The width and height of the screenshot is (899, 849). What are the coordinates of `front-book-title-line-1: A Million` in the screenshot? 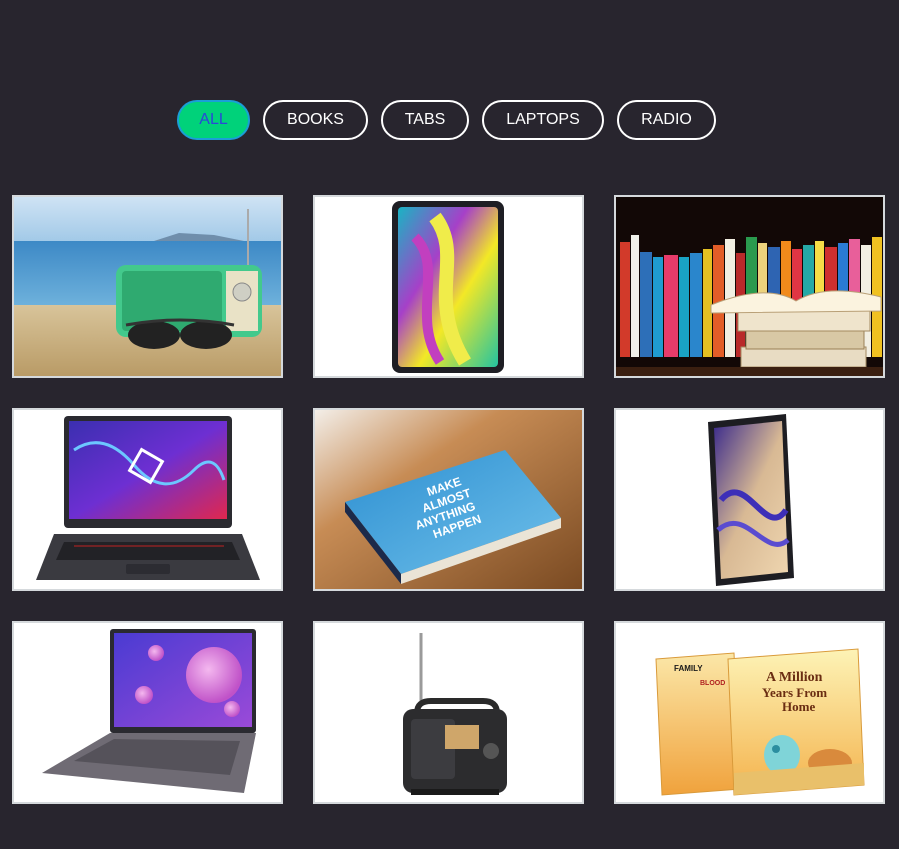 It's located at (794, 677).